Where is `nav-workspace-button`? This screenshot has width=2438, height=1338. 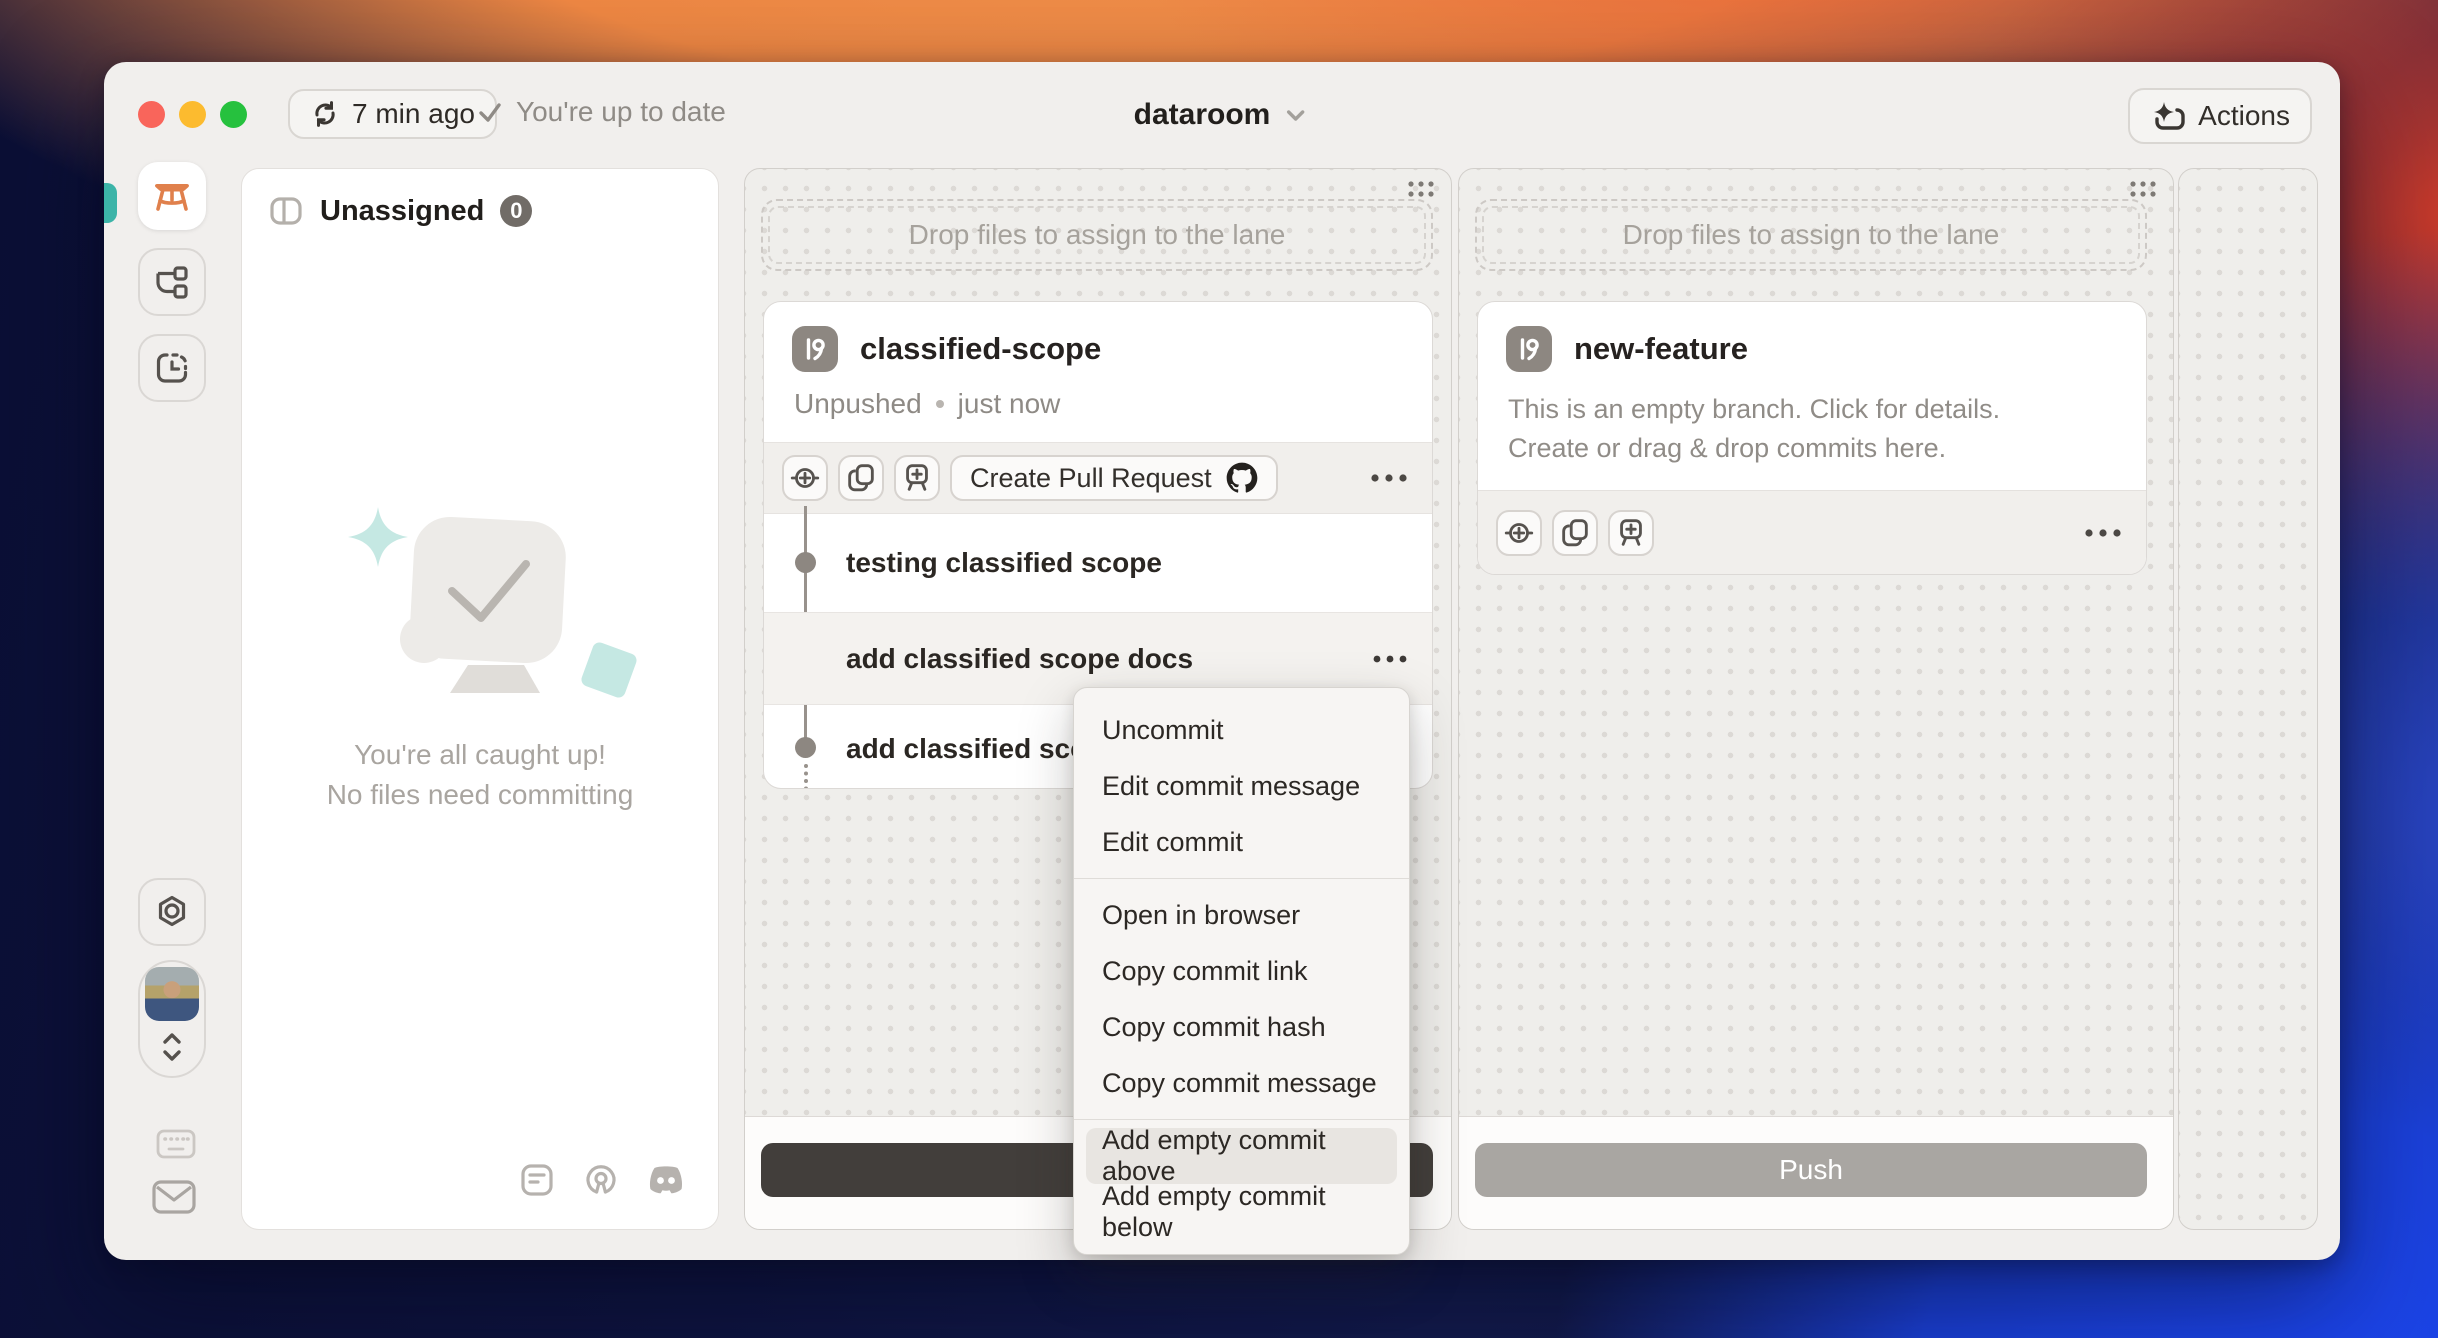 nav-workspace-button is located at coordinates (172, 196).